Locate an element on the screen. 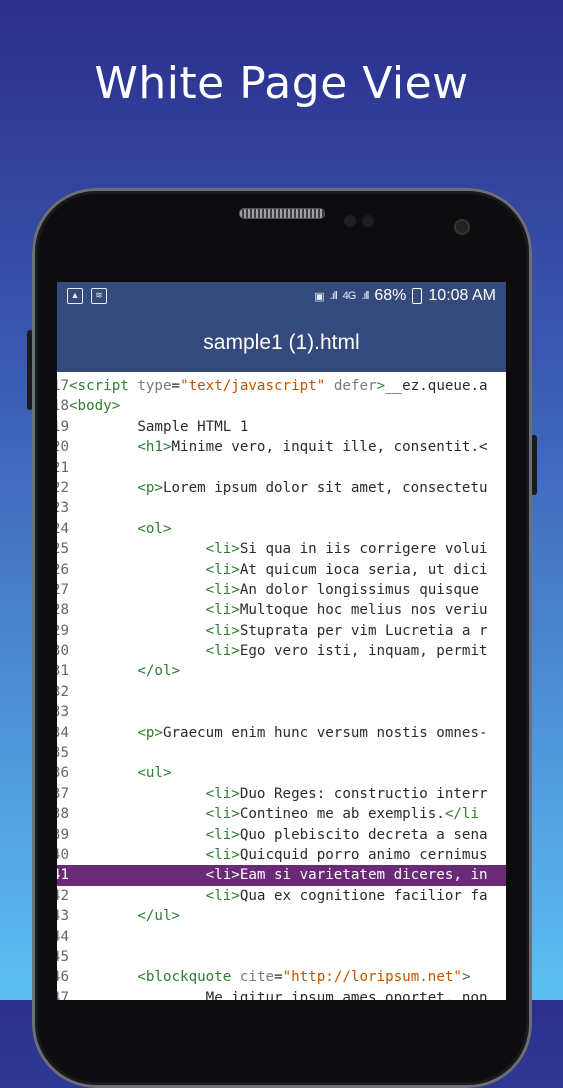 This screenshot has width=563, height=1088. code-text: <li>Quo plebiscito decreta a sena is located at coordinates (346, 834).